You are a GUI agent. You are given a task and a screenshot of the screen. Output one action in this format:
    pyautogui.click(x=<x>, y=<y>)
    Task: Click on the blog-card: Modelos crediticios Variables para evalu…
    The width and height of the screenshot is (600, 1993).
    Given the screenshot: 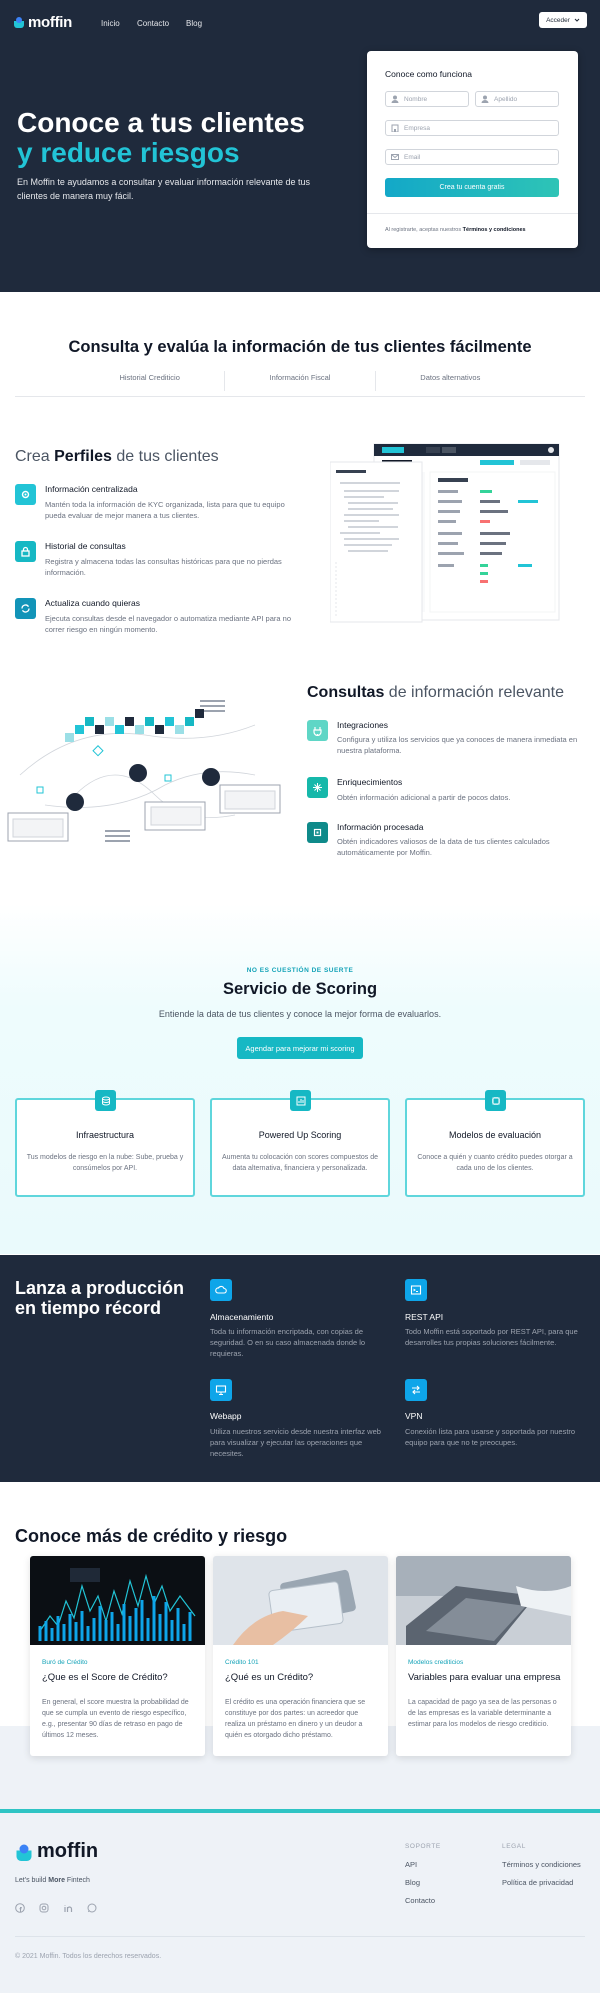 What is the action you would take?
    pyautogui.click(x=483, y=1656)
    